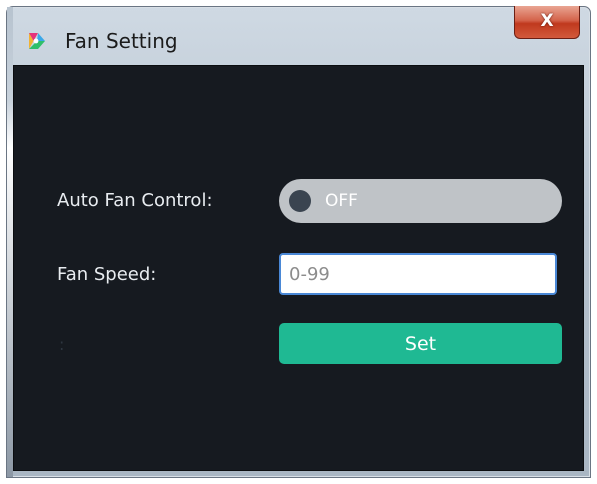 Image resolution: width=597 pixels, height=484 pixels. I want to click on status-text: :, so click(62, 344).